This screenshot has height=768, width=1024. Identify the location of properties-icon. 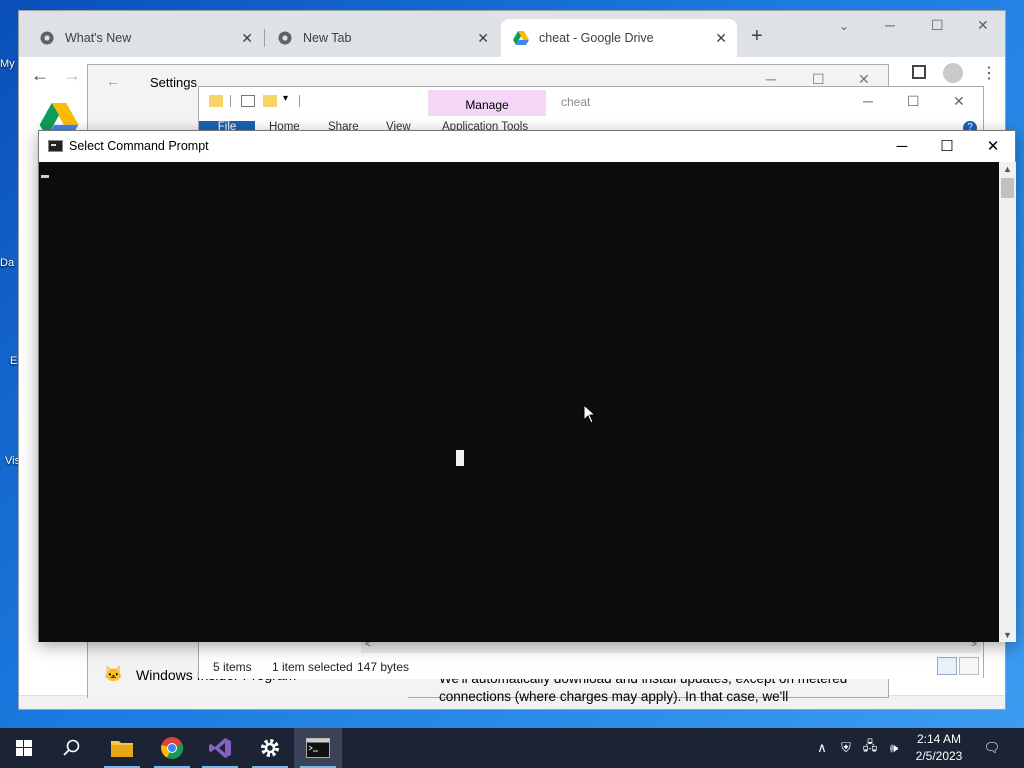
(248, 101).